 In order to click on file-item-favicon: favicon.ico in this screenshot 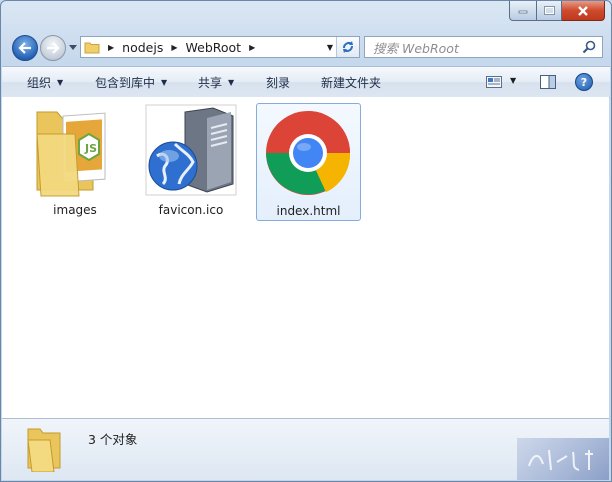, I will do `click(191, 160)`.